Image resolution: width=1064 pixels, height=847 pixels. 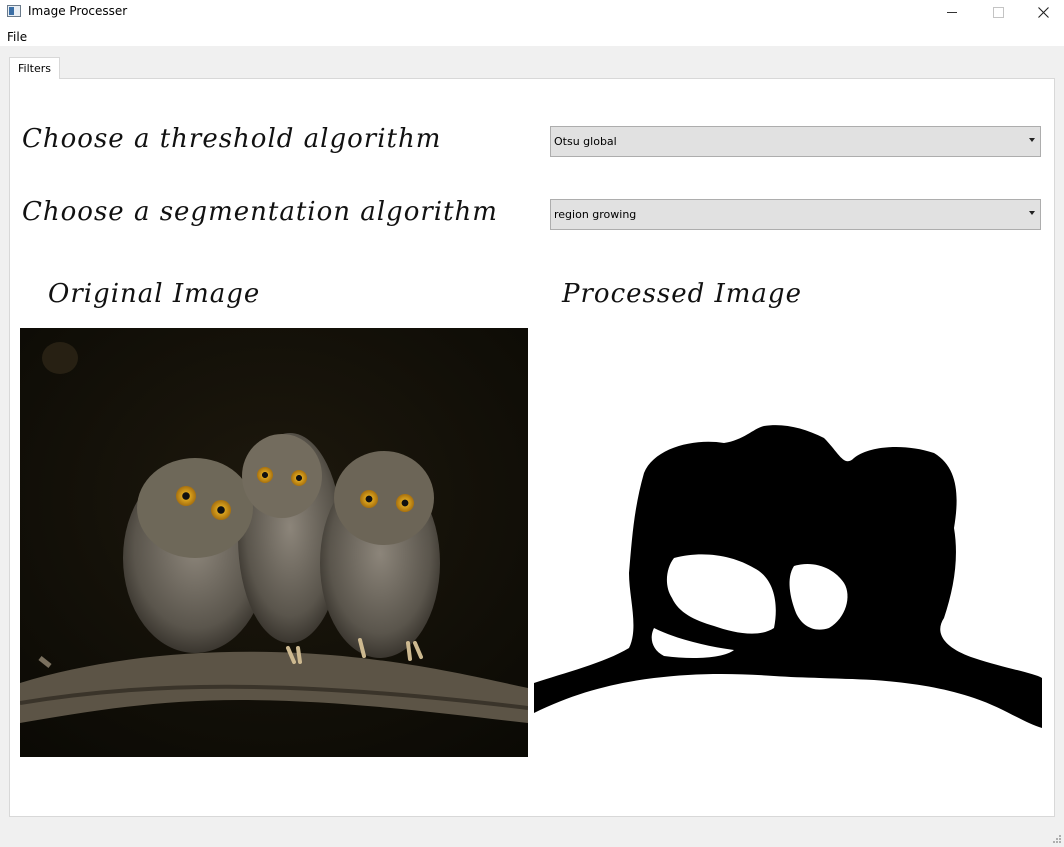 I want to click on close-icon, so click(x=1043, y=12).